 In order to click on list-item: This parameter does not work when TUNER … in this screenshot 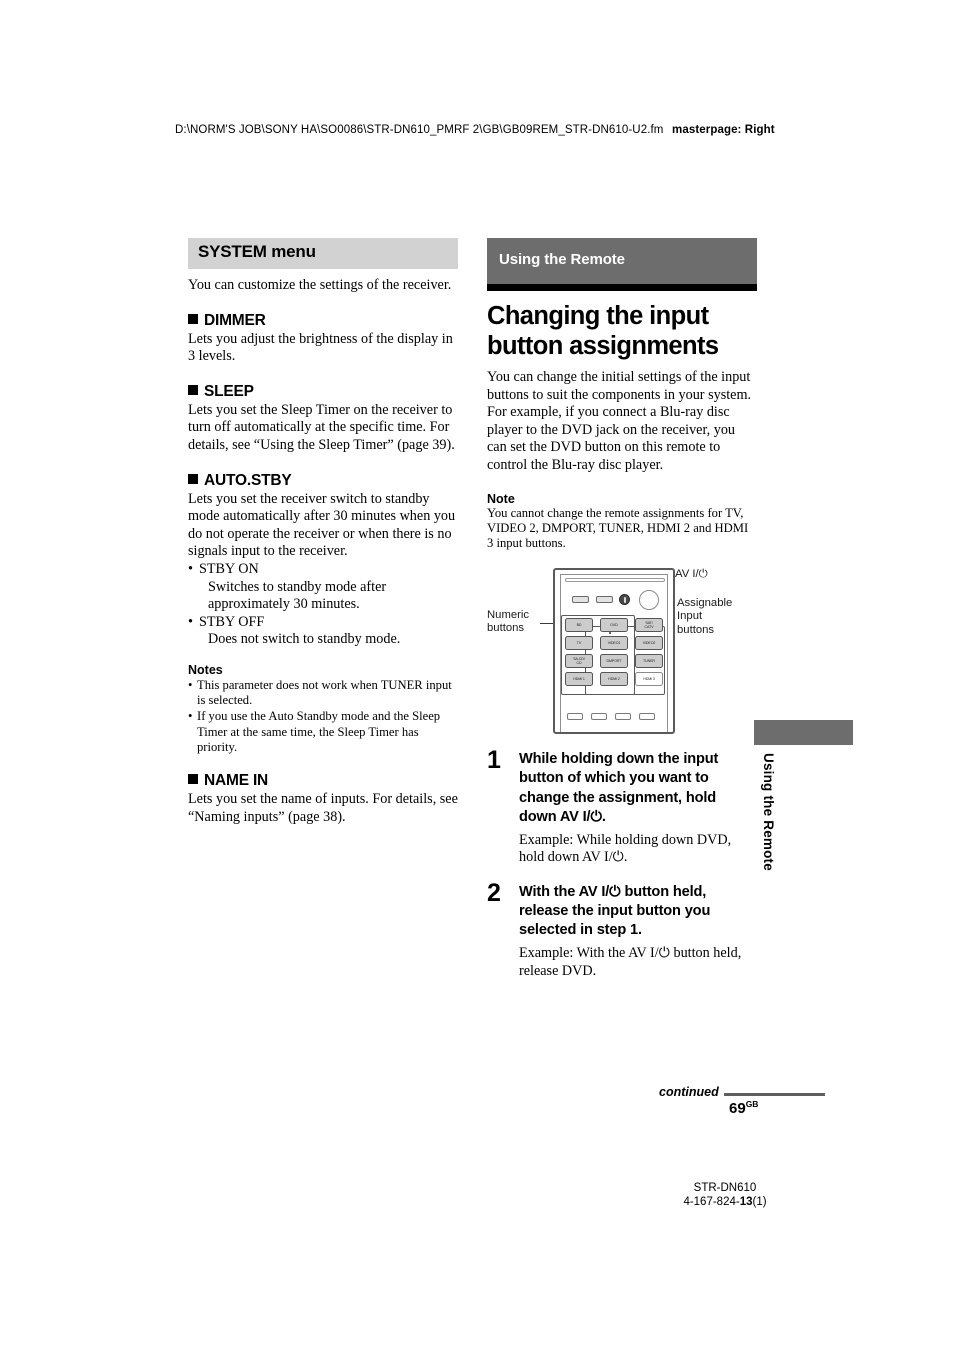, I will do `click(323, 693)`.